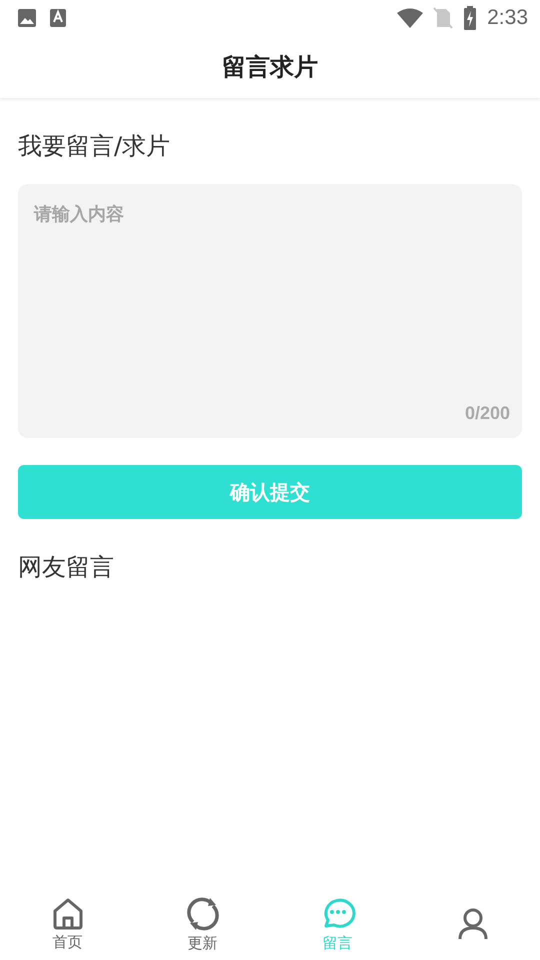 The width and height of the screenshot is (540, 960). What do you see at coordinates (487, 413) in the screenshot?
I see `character-counter: 0/200` at bounding box center [487, 413].